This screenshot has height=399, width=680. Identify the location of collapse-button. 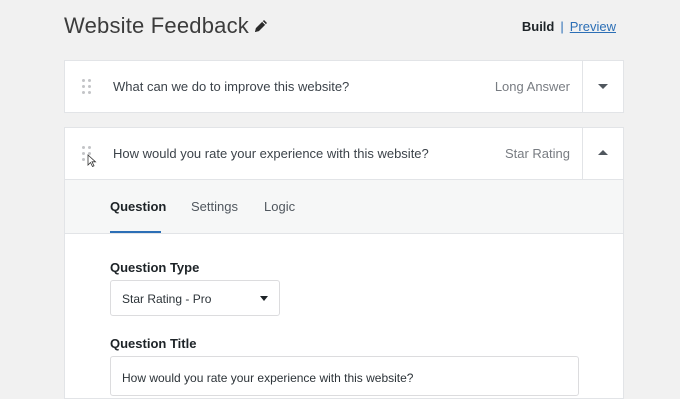
(603, 153).